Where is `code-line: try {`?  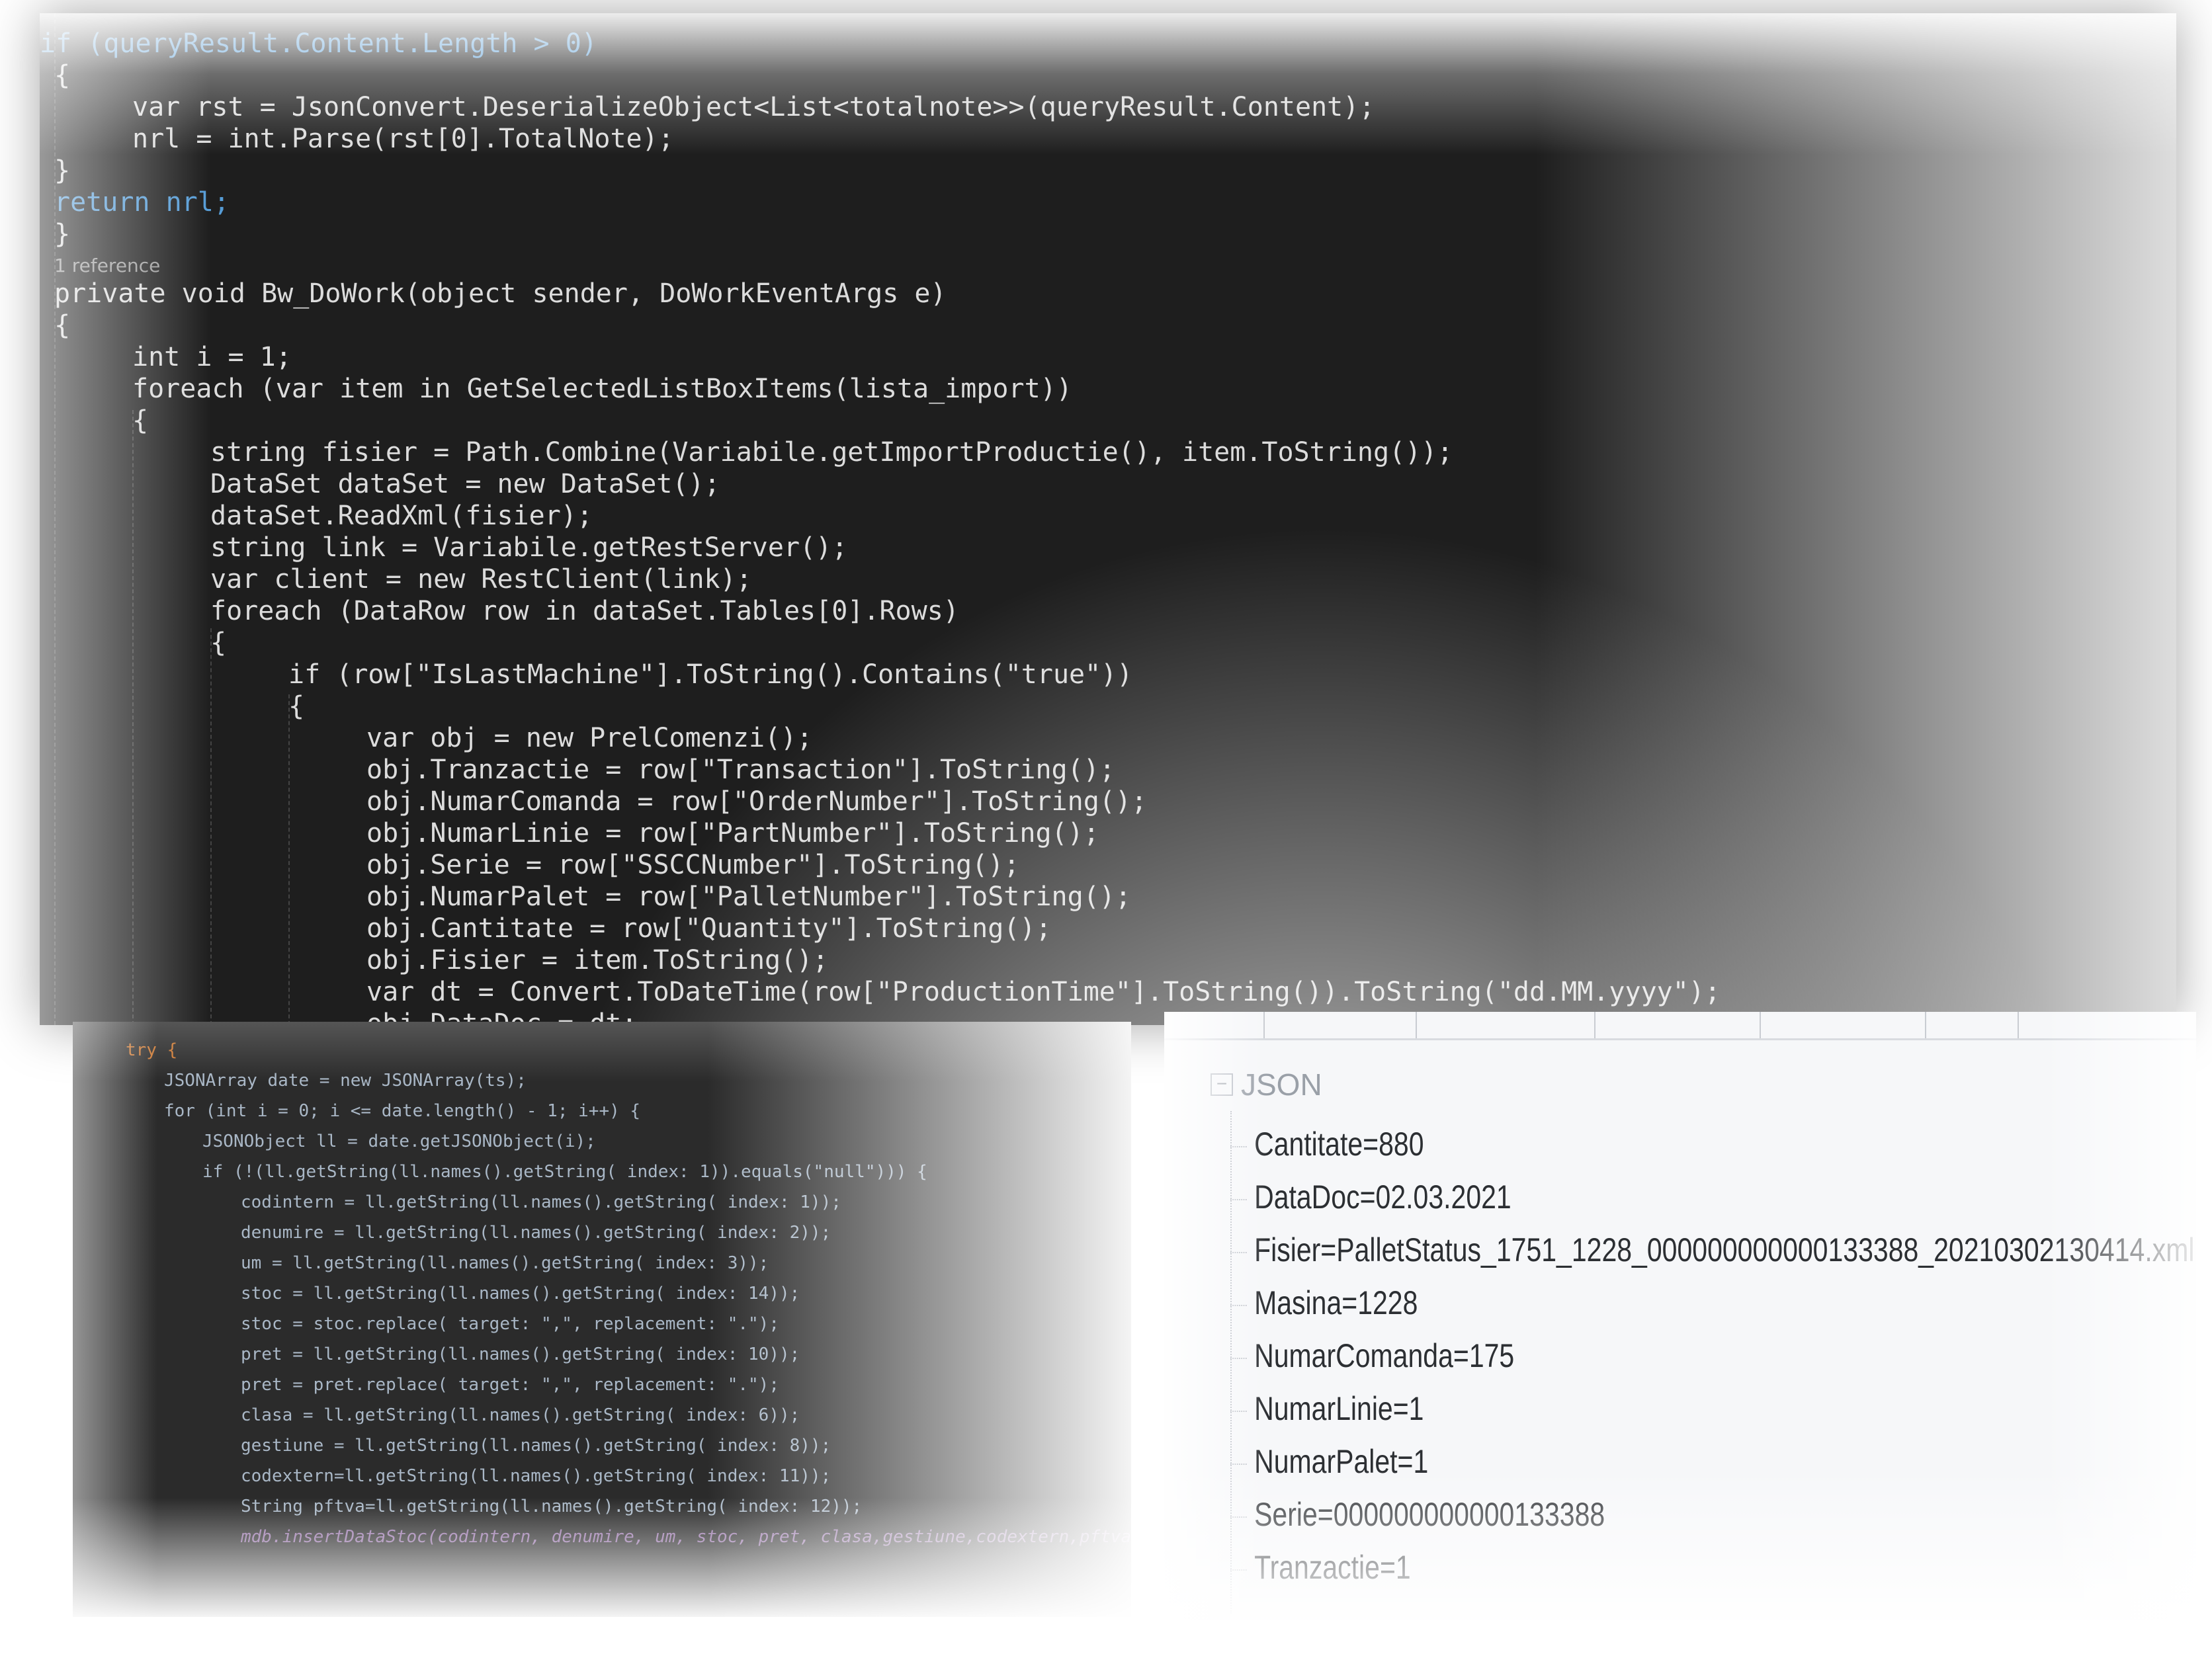
code-line: try { is located at coordinates (152, 1050).